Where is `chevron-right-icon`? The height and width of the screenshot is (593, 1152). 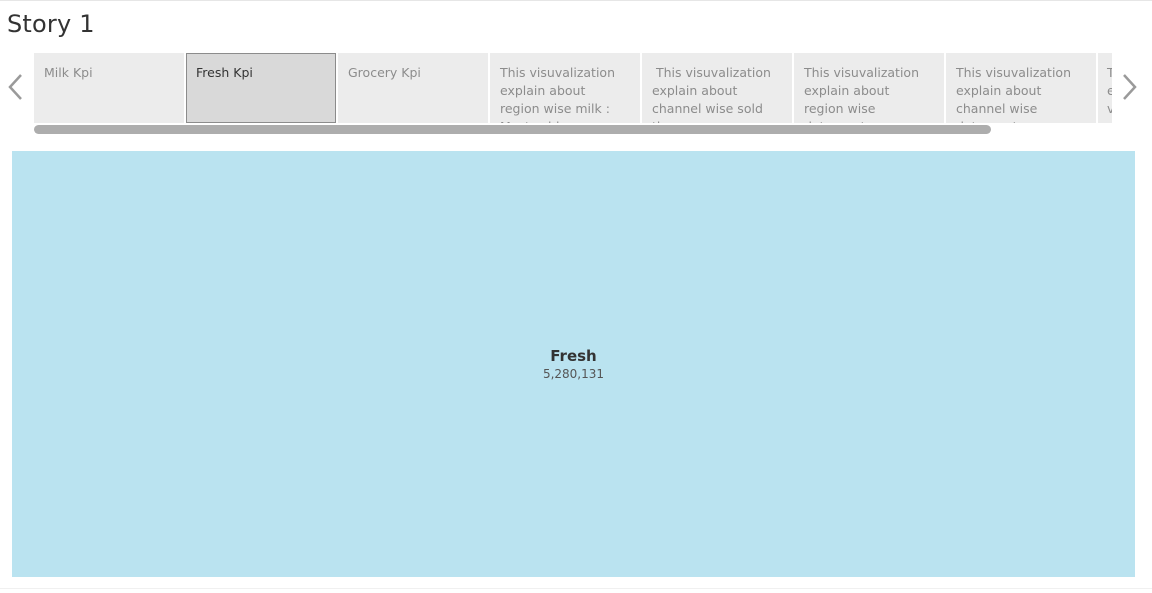
chevron-right-icon is located at coordinates (1130, 87).